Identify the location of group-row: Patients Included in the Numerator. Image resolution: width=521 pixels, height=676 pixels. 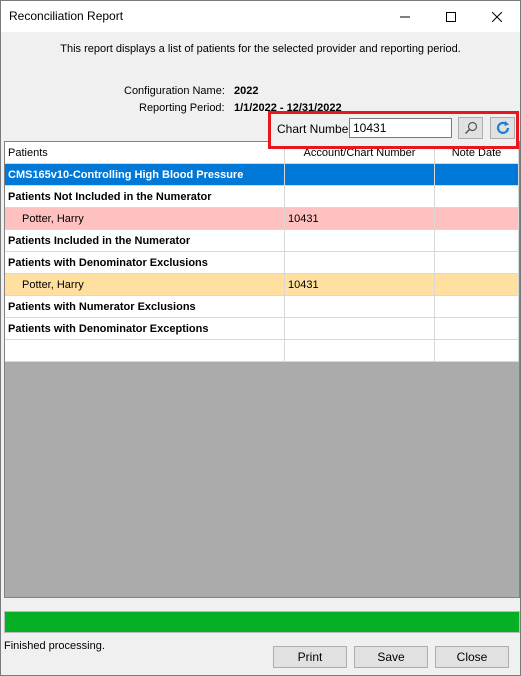
(262, 241).